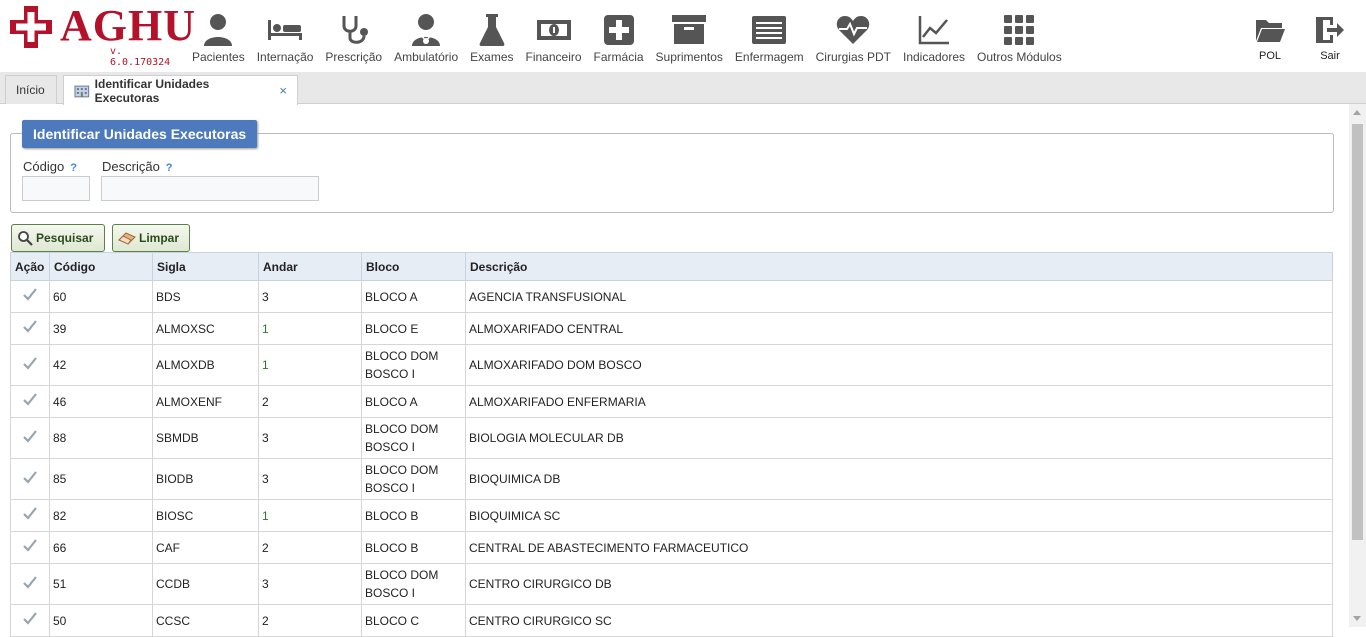 The width and height of the screenshot is (1366, 637). I want to click on aghu-logo: AGHU v. 6.0.170324, so click(100, 35).